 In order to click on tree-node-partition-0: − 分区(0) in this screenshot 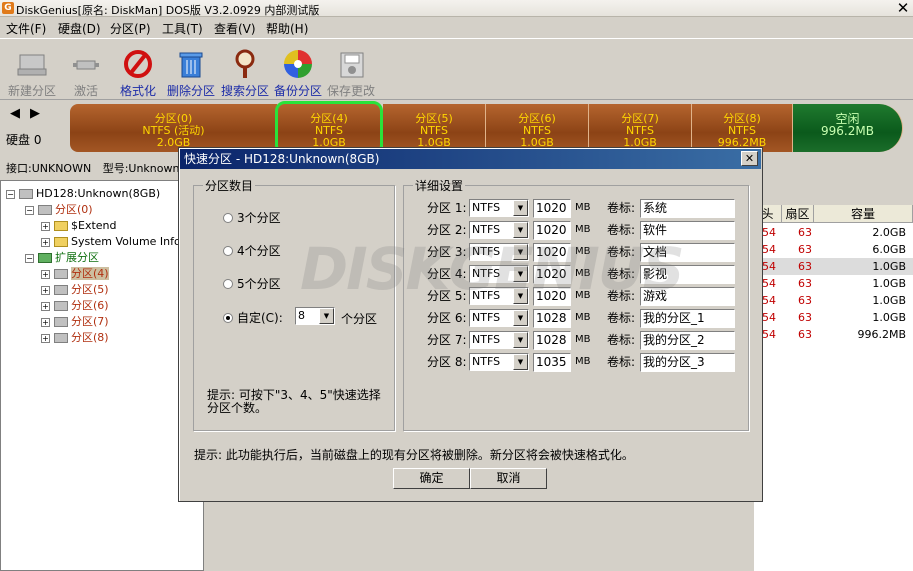, I will do `click(59, 209)`.